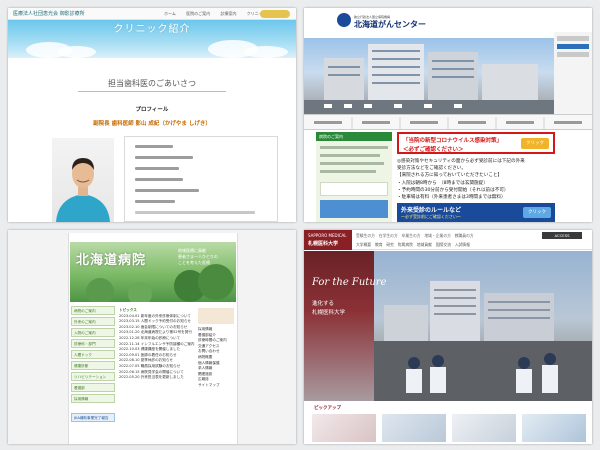 Image resolution: width=600 pixels, height=450 pixels. Describe the element at coordinates (448, 122) in the screenshot. I see `main-nav` at that location.